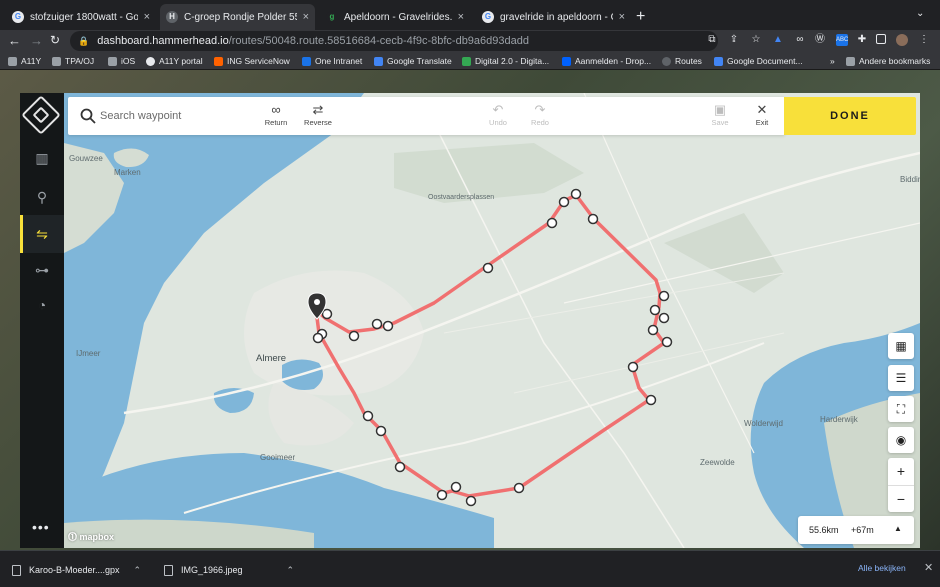 The height and width of the screenshot is (587, 940). Describe the element at coordinates (14, 40) in the screenshot. I see `back-icon: ←` at that location.